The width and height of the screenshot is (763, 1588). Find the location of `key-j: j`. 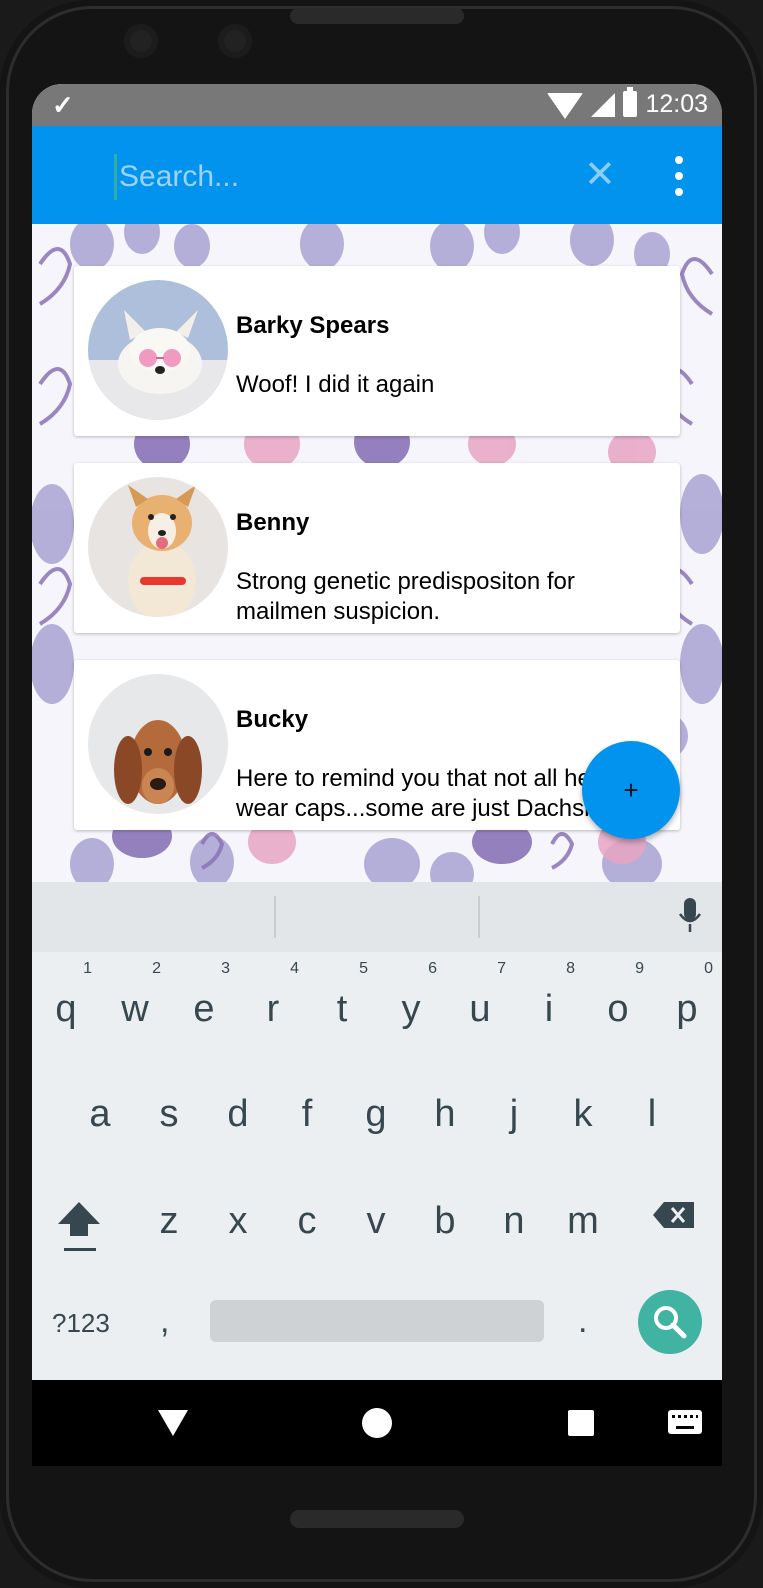

key-j: j is located at coordinates (514, 1107).